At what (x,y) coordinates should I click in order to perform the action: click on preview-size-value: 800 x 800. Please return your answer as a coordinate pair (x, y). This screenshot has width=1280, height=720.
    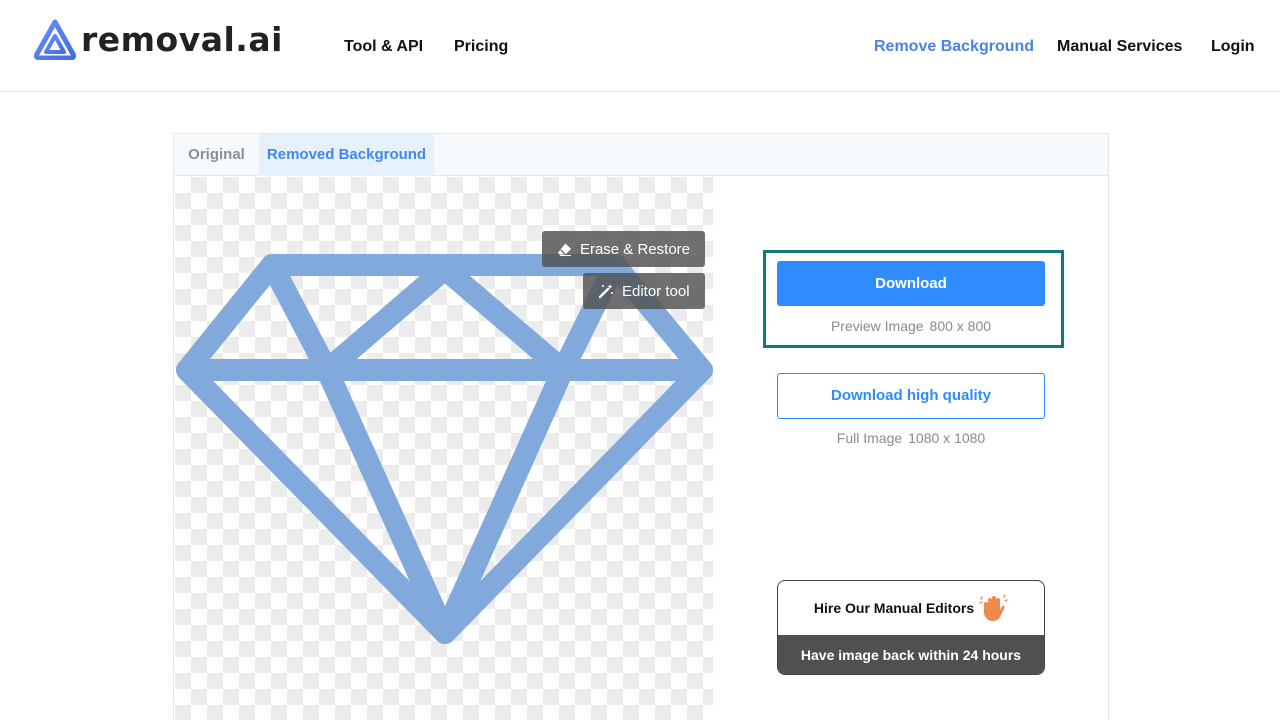
    Looking at the image, I should click on (960, 326).